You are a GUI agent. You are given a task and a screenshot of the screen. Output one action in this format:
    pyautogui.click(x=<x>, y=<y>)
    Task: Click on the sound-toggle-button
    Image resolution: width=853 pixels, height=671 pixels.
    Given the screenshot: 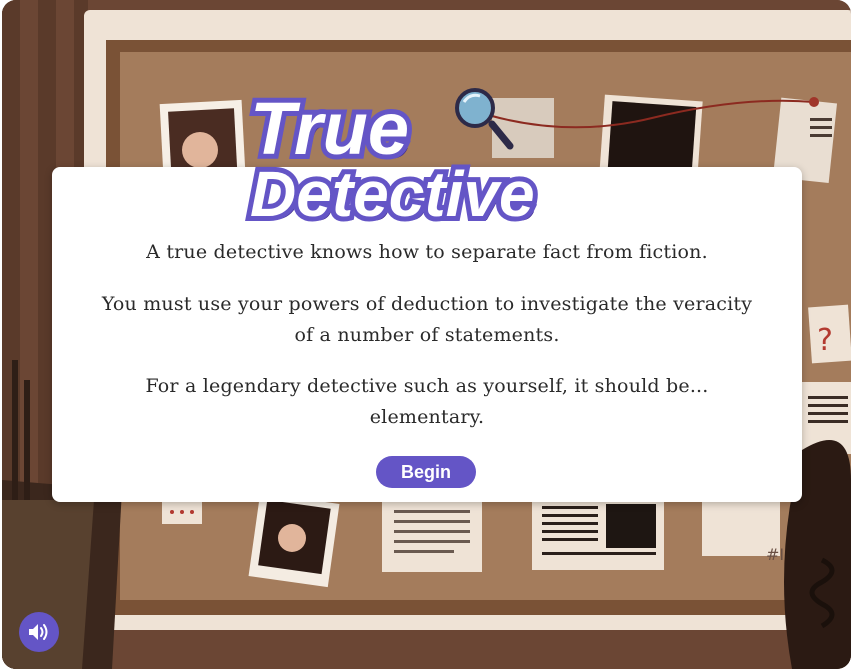 What is the action you would take?
    pyautogui.click(x=39, y=632)
    